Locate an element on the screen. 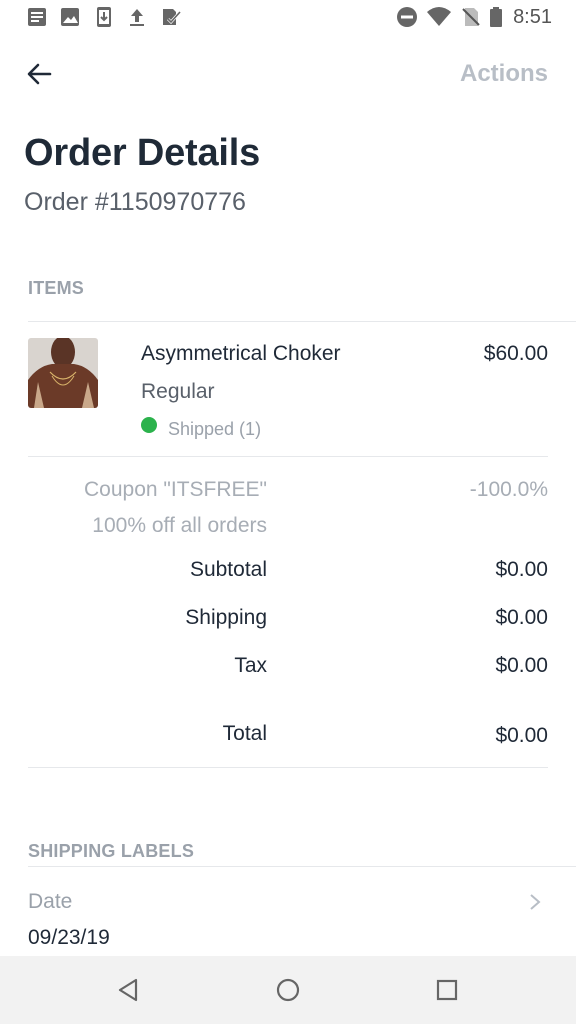 Image resolution: width=576 pixels, height=1024 pixels. date-value: 09/23/19 is located at coordinates (69, 937).